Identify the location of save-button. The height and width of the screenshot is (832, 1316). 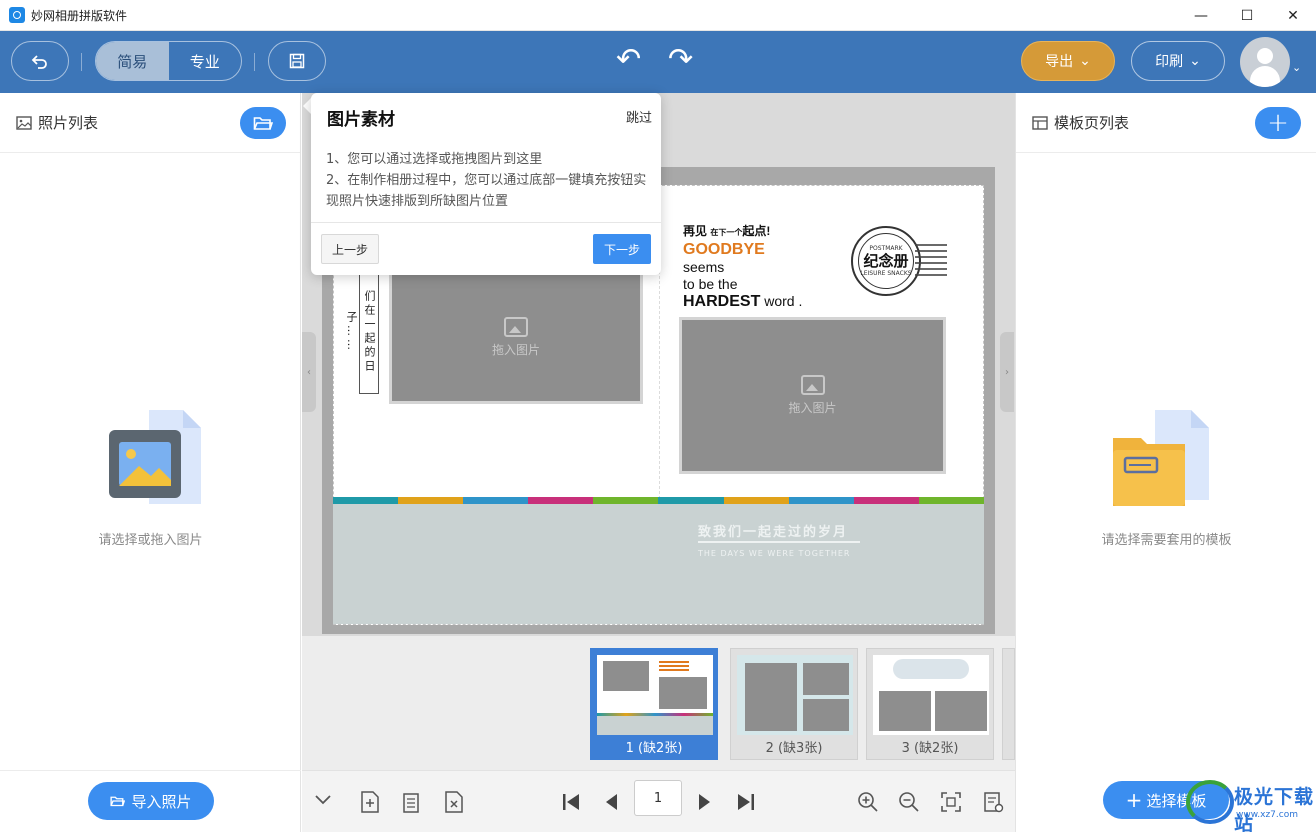
(297, 61).